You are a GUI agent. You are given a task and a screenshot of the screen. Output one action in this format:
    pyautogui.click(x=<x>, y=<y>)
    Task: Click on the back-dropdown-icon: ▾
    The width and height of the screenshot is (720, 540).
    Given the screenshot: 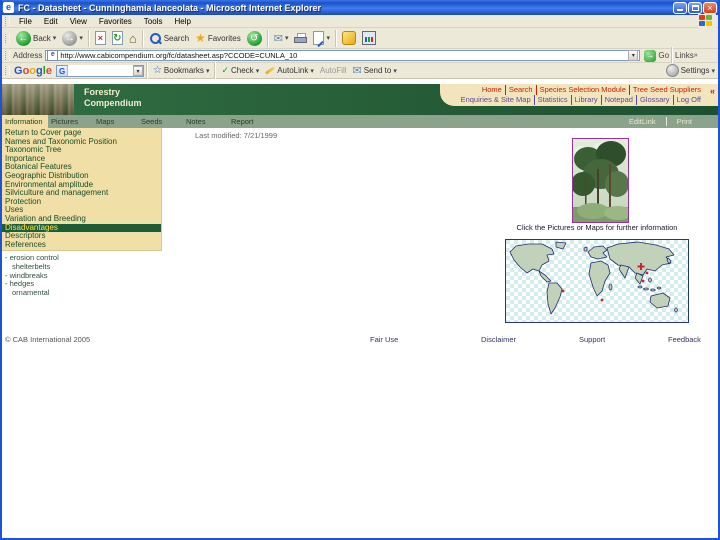 What is the action you would take?
    pyautogui.click(x=55, y=38)
    